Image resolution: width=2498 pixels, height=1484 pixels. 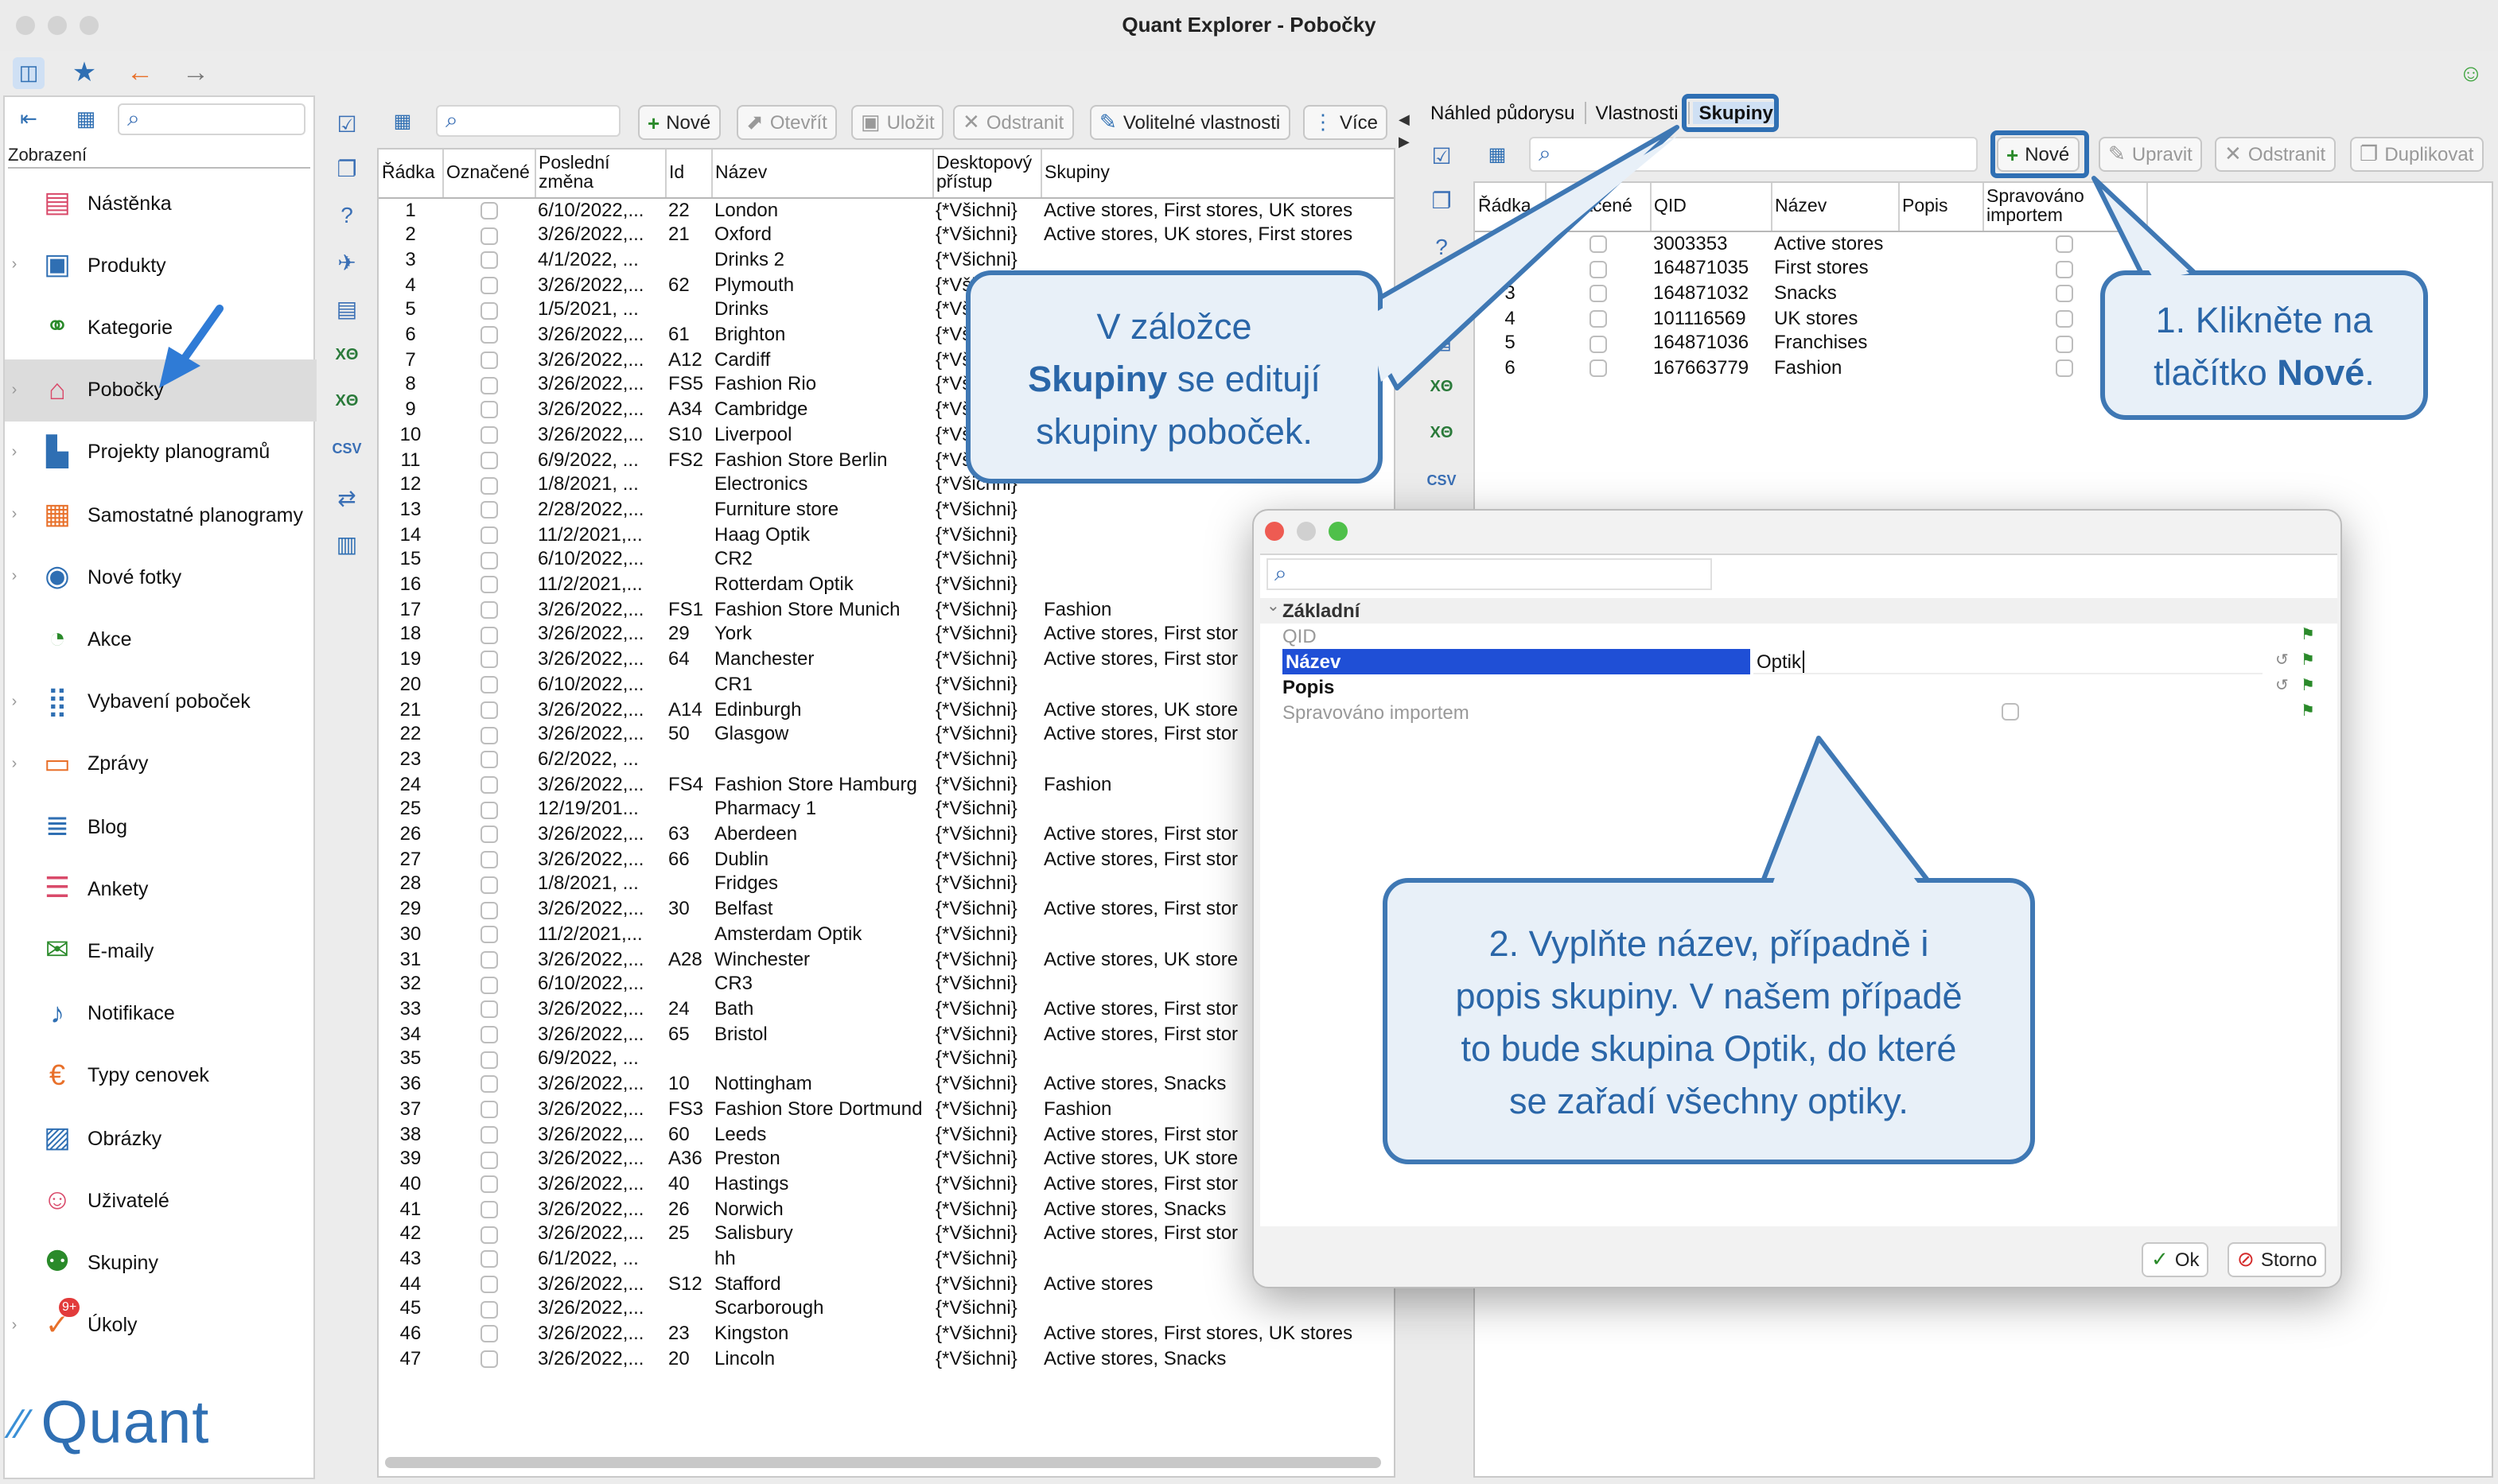 I want to click on list-icon: ▤, so click(x=347, y=308).